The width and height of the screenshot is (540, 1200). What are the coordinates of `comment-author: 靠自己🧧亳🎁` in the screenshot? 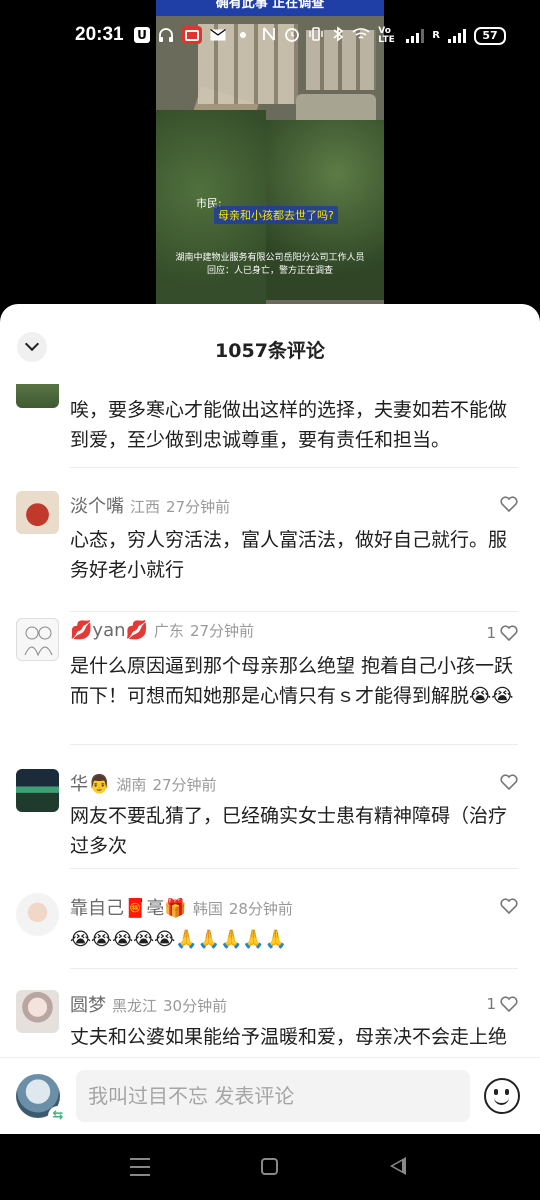 It's located at (128, 908).